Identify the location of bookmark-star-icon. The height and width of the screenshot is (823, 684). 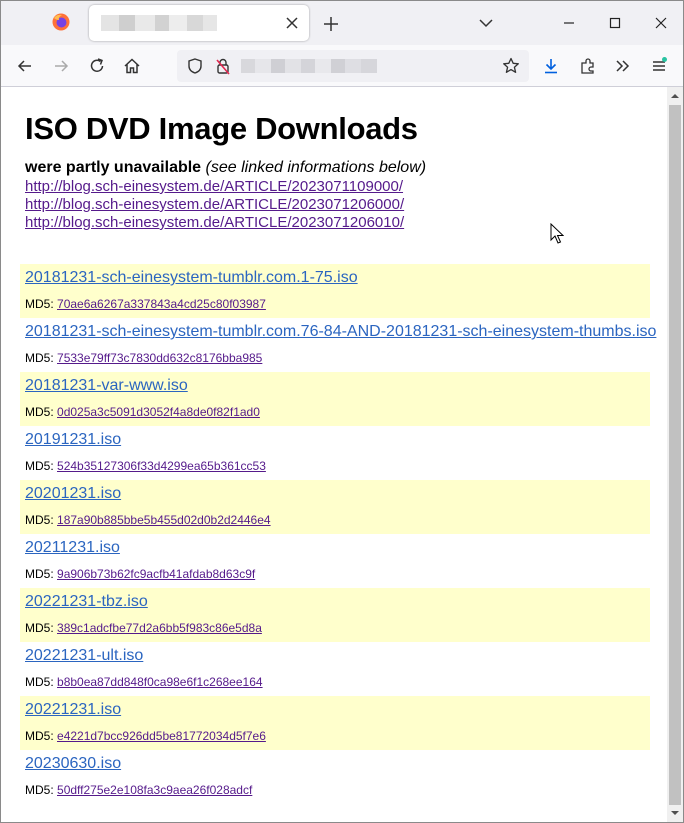
(511, 66).